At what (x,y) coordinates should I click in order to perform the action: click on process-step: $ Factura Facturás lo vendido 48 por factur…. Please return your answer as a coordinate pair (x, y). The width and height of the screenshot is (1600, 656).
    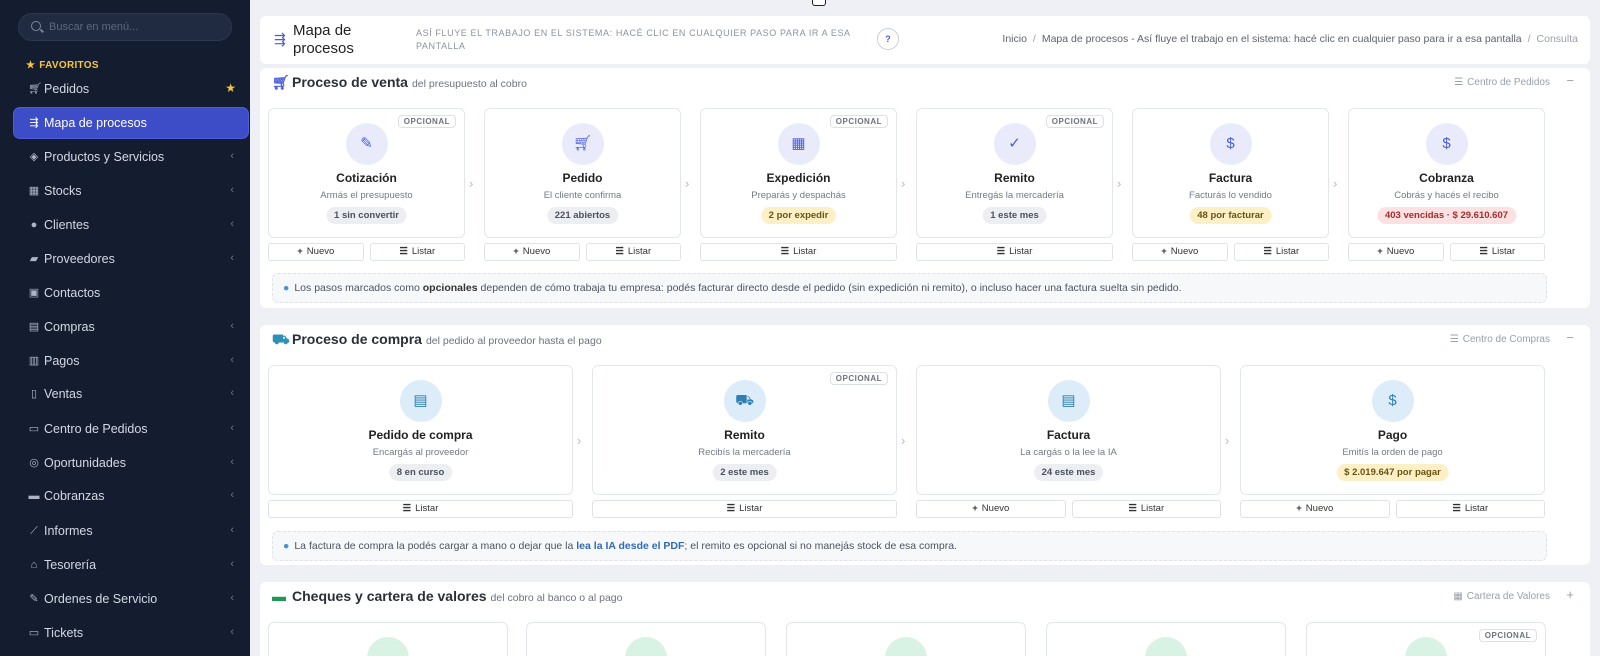
    Looking at the image, I should click on (1230, 173).